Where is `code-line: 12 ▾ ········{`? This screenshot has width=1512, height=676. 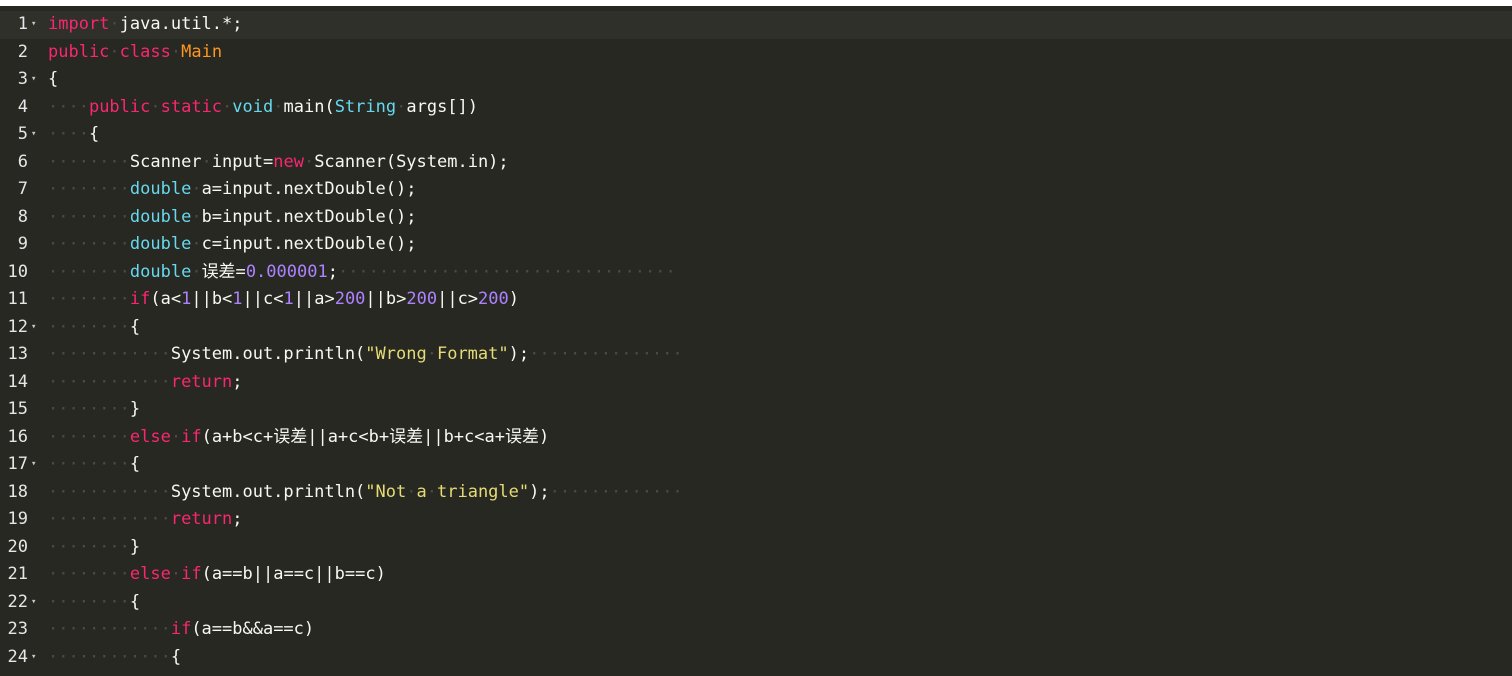 code-line: 12 ▾ ········{ is located at coordinates (756, 328).